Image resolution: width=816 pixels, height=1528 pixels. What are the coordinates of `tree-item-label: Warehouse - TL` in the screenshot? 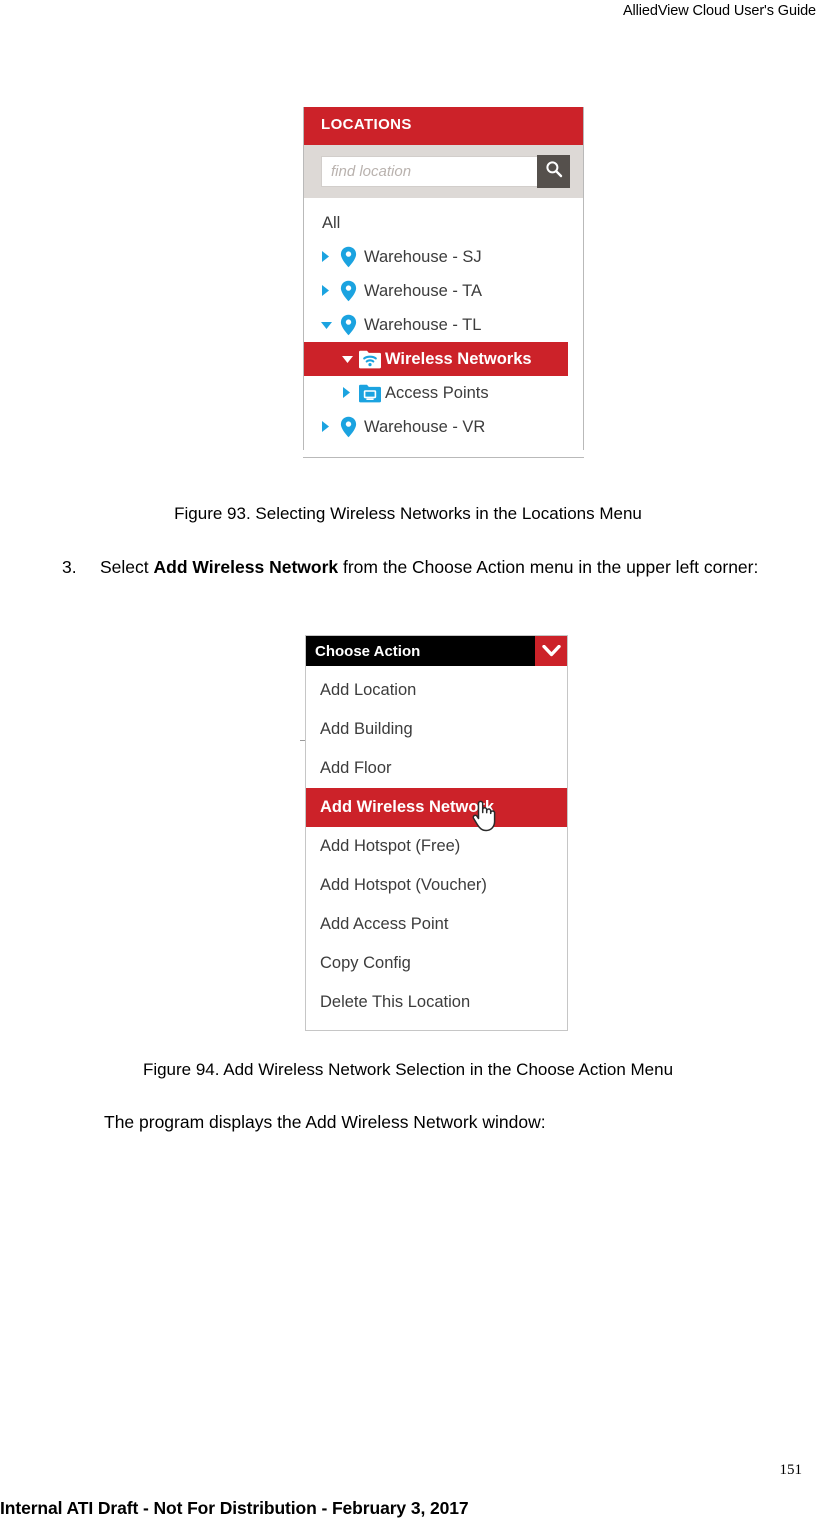 It's located at (423, 324).